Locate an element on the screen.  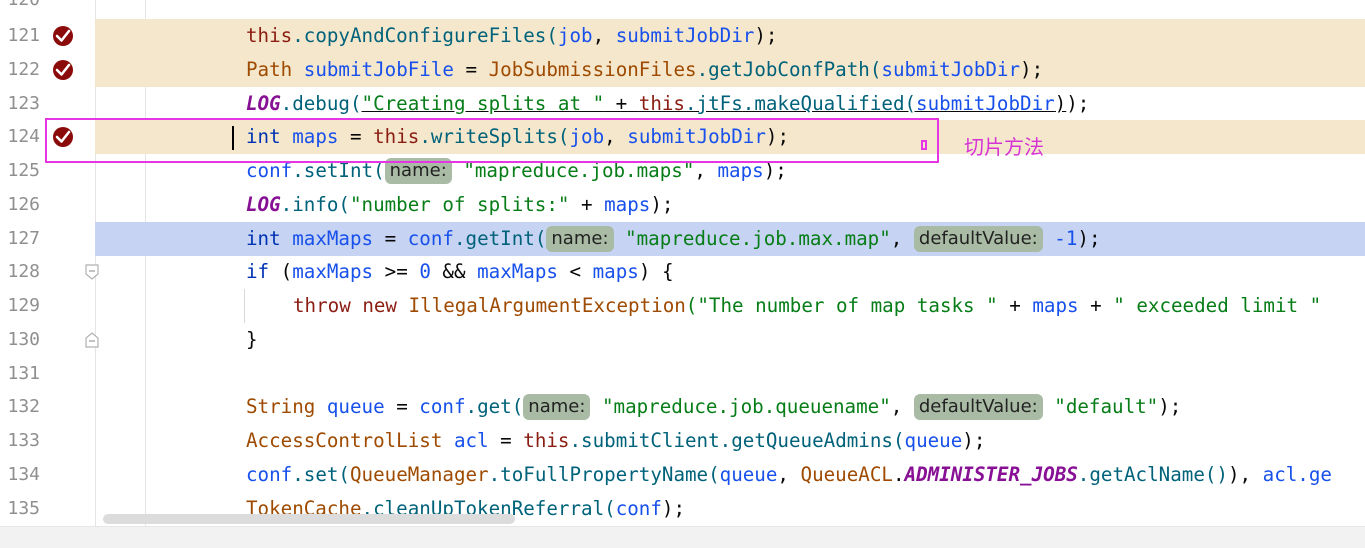
line-number: 124 is located at coordinates (23, 136).